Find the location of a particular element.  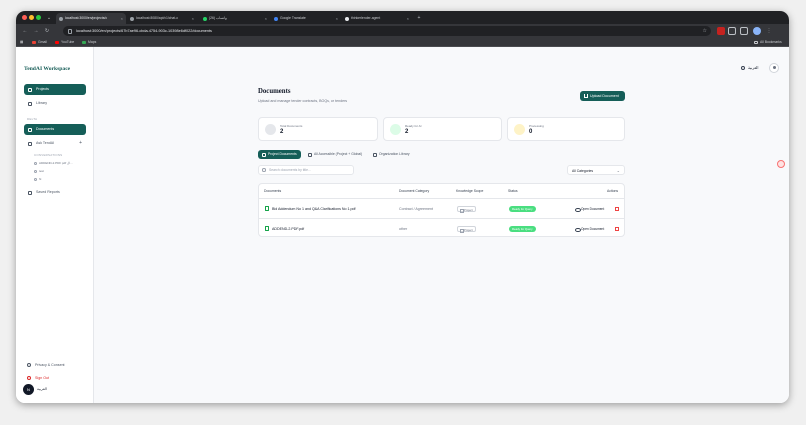

status-badge: Ready for Query is located at coordinates (522, 229).